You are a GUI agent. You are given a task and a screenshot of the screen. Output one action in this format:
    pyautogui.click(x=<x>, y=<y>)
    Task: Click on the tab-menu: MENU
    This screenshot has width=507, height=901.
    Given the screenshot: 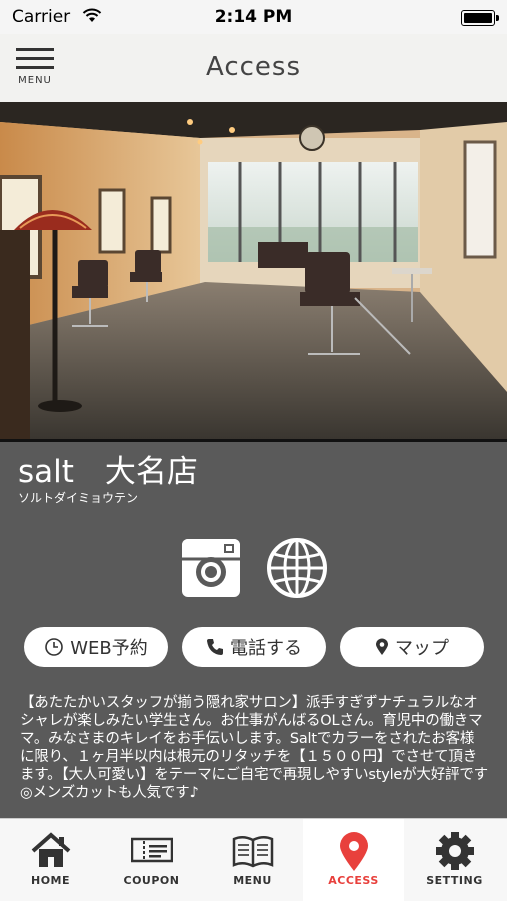 What is the action you would take?
    pyautogui.click(x=252, y=860)
    